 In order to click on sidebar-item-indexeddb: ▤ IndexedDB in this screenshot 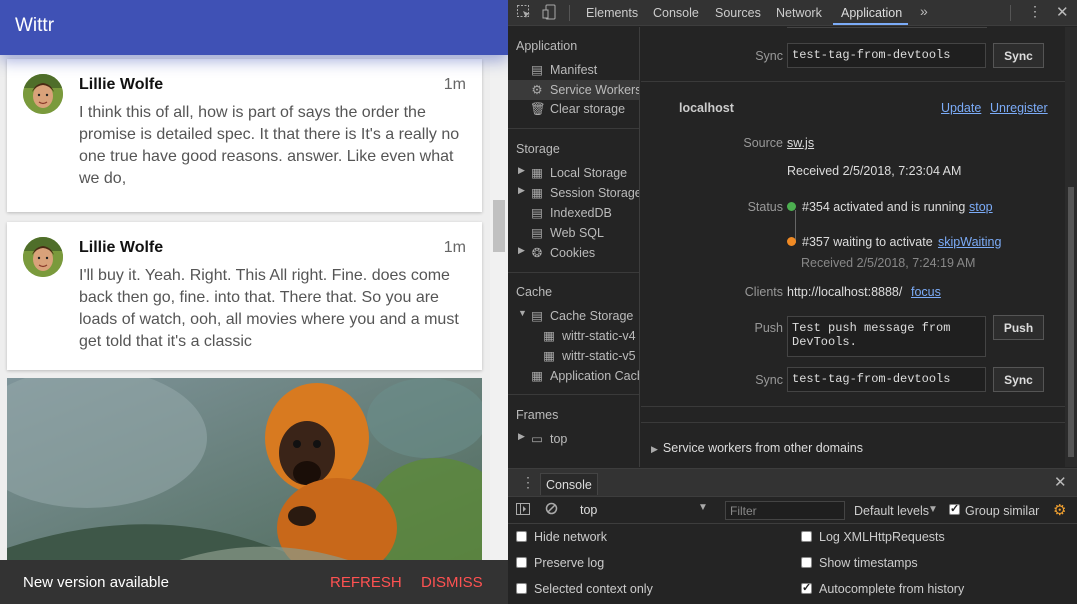, I will do `click(571, 212)`.